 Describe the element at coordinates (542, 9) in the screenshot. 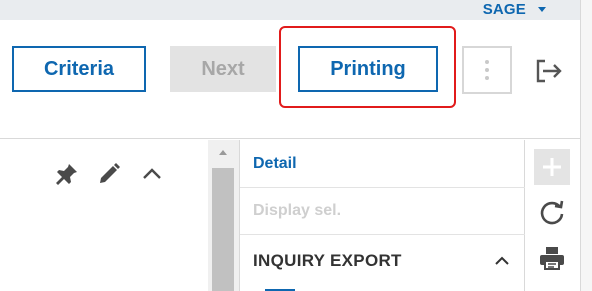

I see `caret-down-icon` at that location.